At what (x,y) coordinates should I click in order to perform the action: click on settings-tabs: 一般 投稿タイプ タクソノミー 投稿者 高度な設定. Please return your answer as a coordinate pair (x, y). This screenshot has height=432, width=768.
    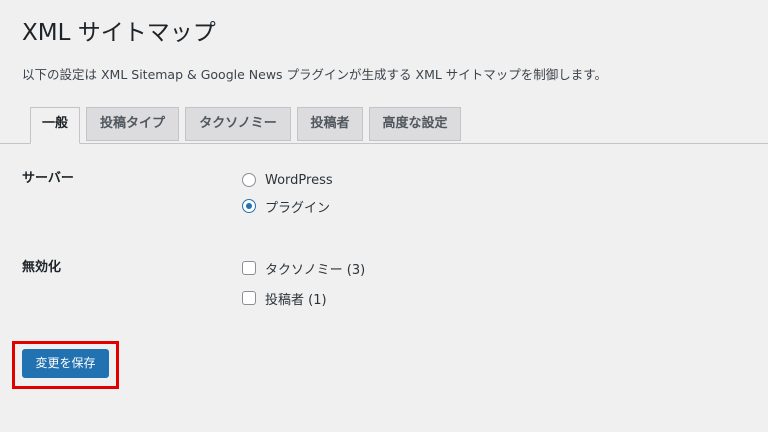
    Looking at the image, I should click on (384, 125).